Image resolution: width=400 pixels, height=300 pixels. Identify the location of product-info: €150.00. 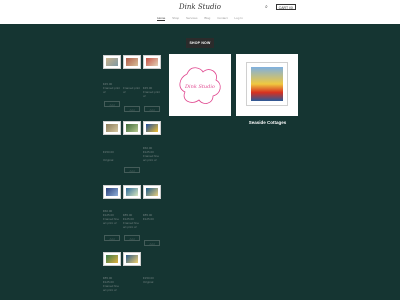
(113, 152).